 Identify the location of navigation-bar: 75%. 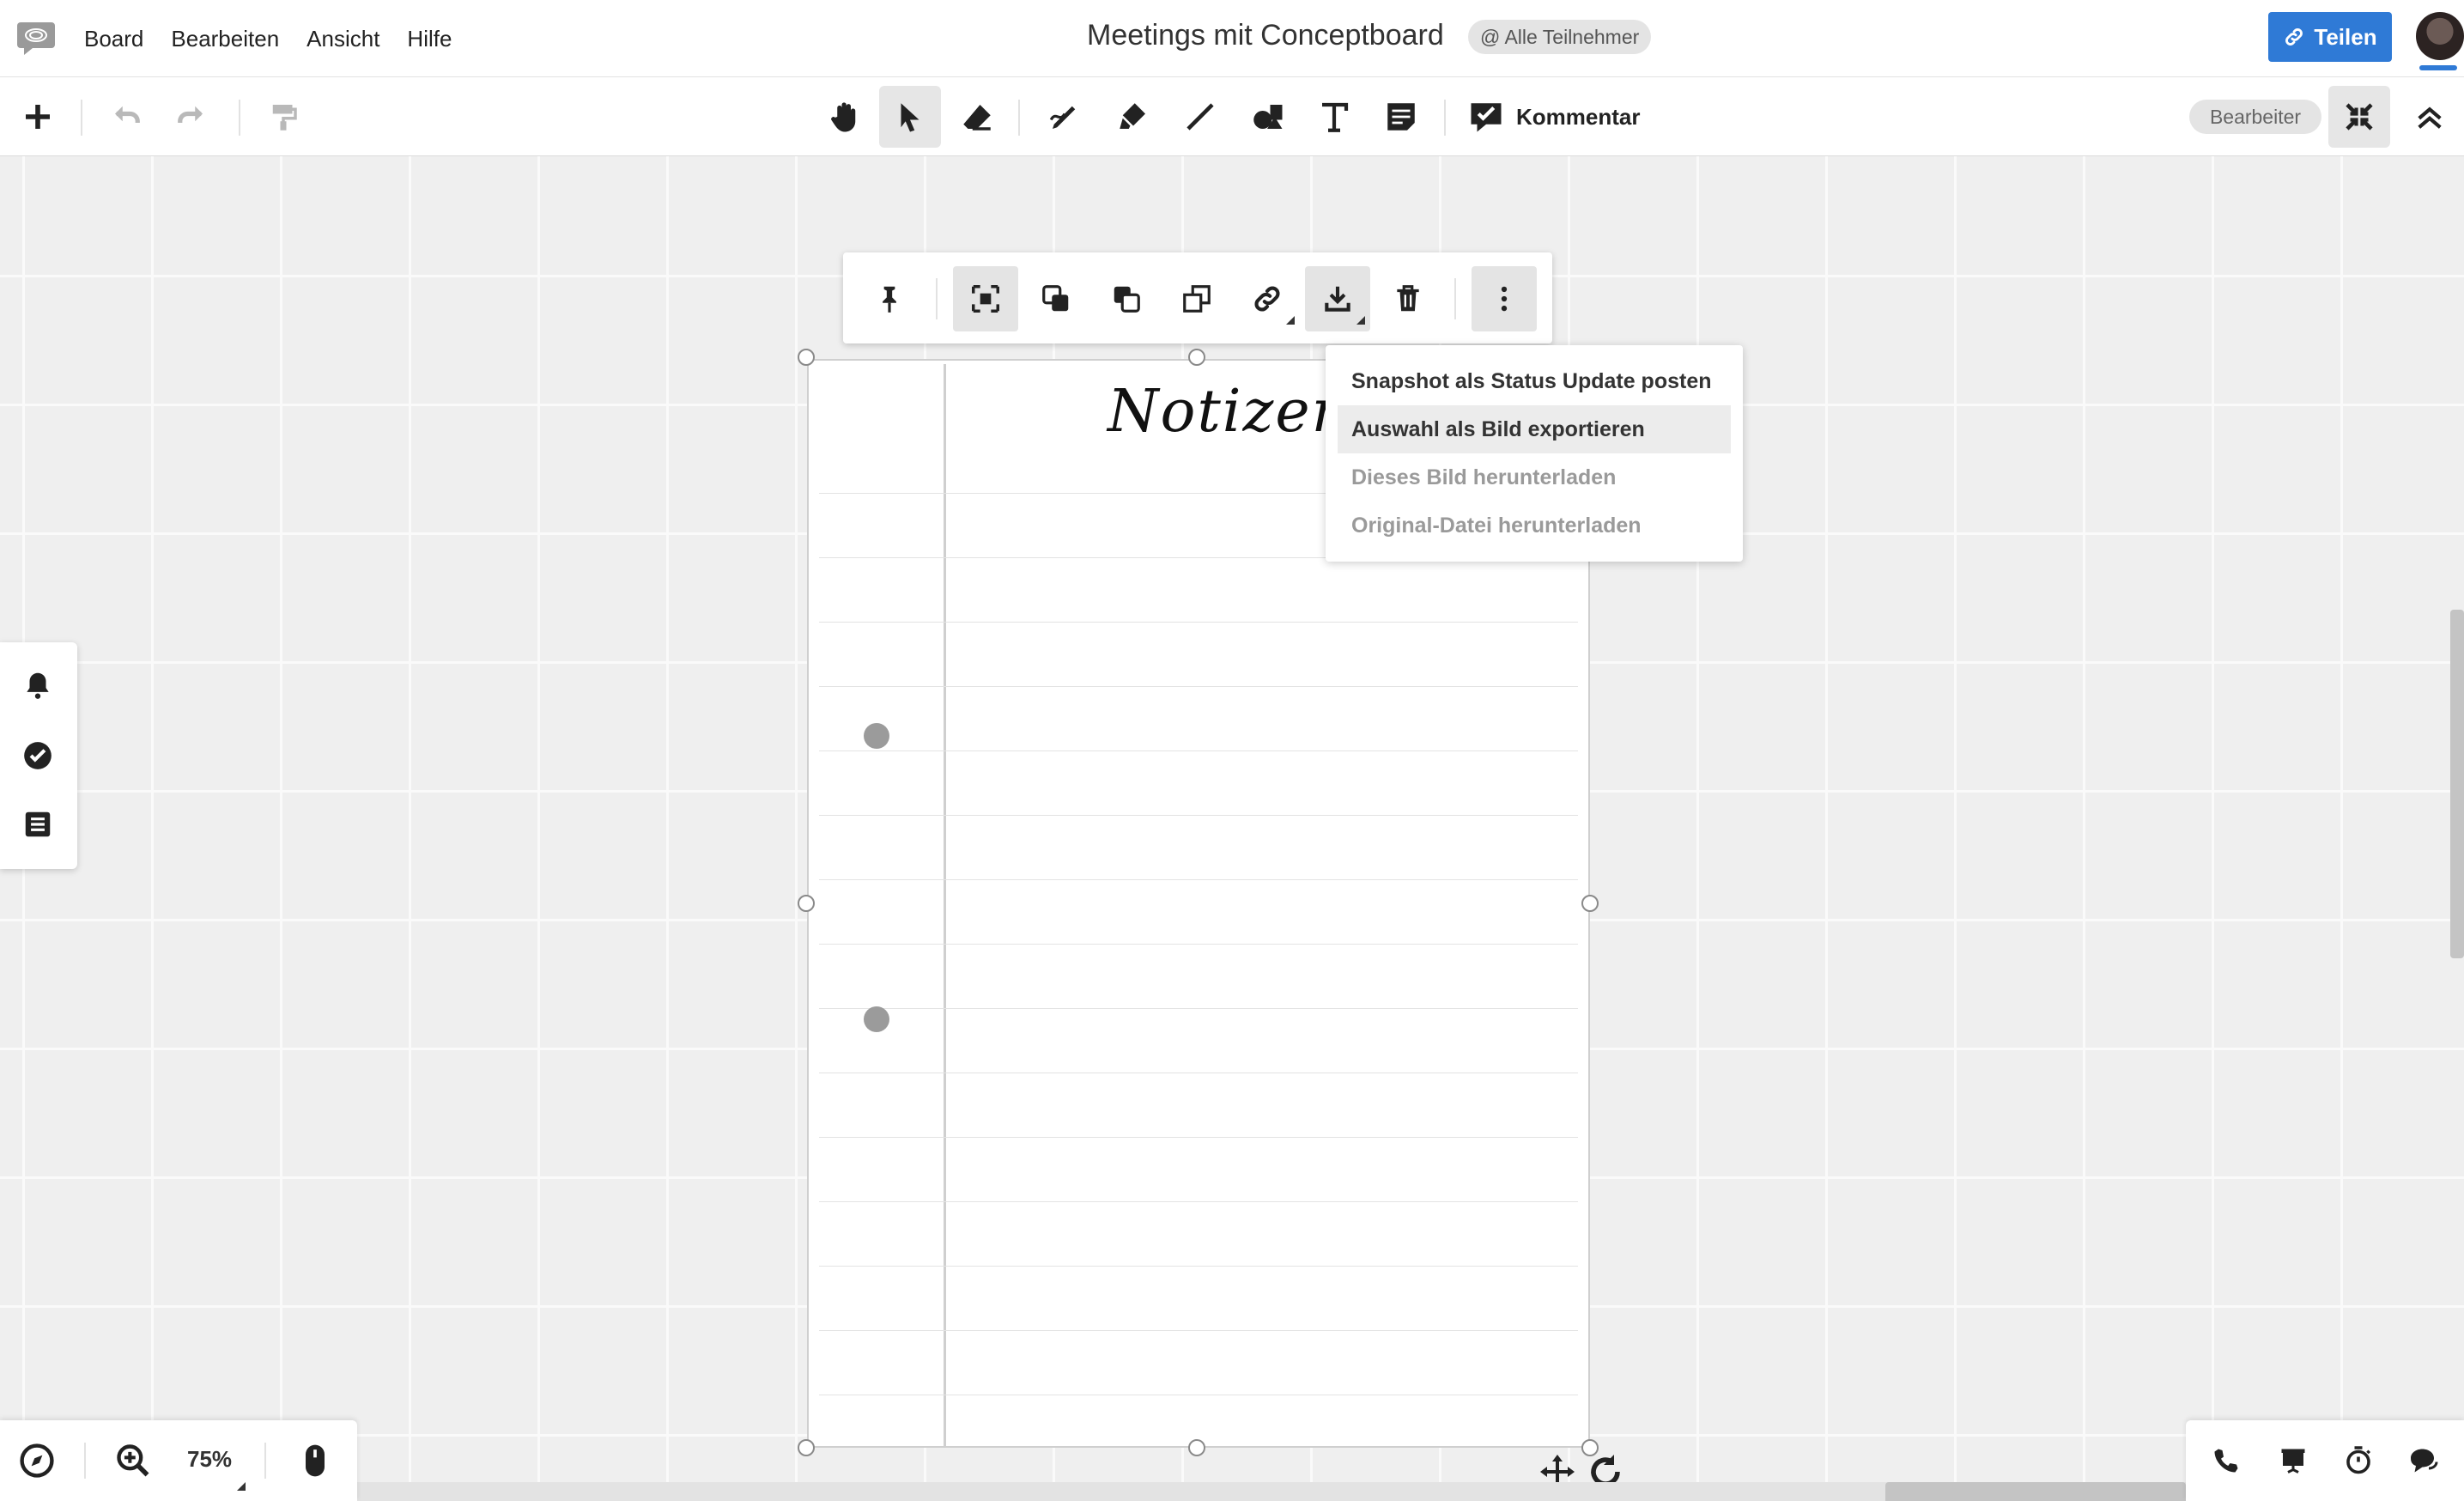
(178, 1461).